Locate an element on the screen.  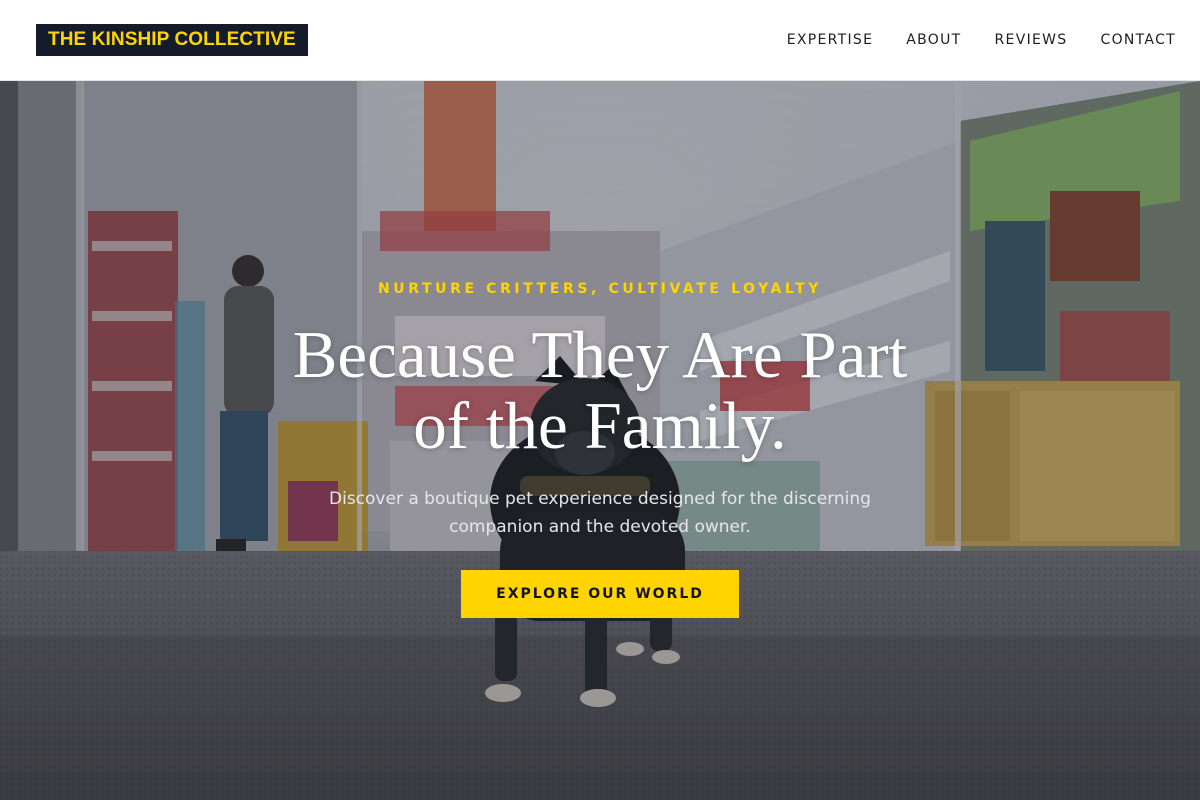
hero-eyebrow: NURTURE CRITTERS, CULTIVATE LOYALTY is located at coordinates (600, 289).